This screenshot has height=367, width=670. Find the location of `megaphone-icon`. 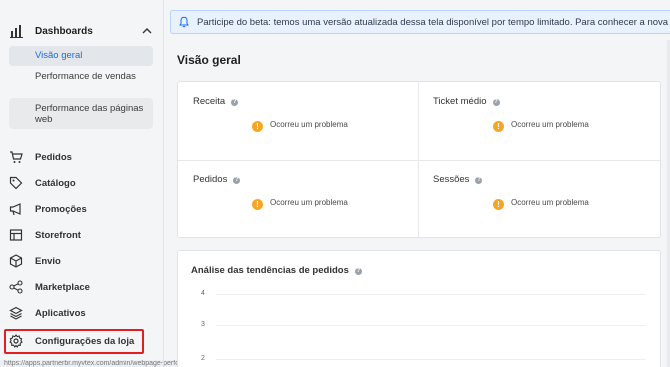

megaphone-icon is located at coordinates (15, 209).